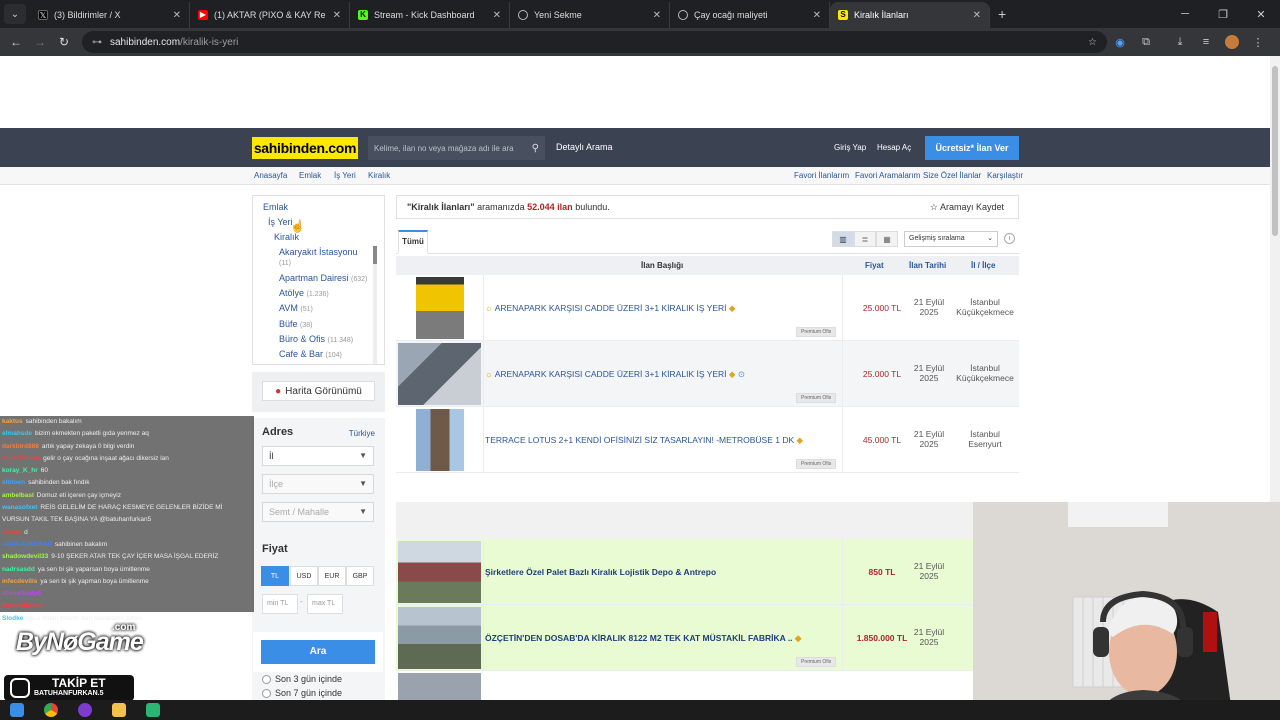  I want to click on sort-select: Gelişmiş sıralama ⌄, so click(951, 239).